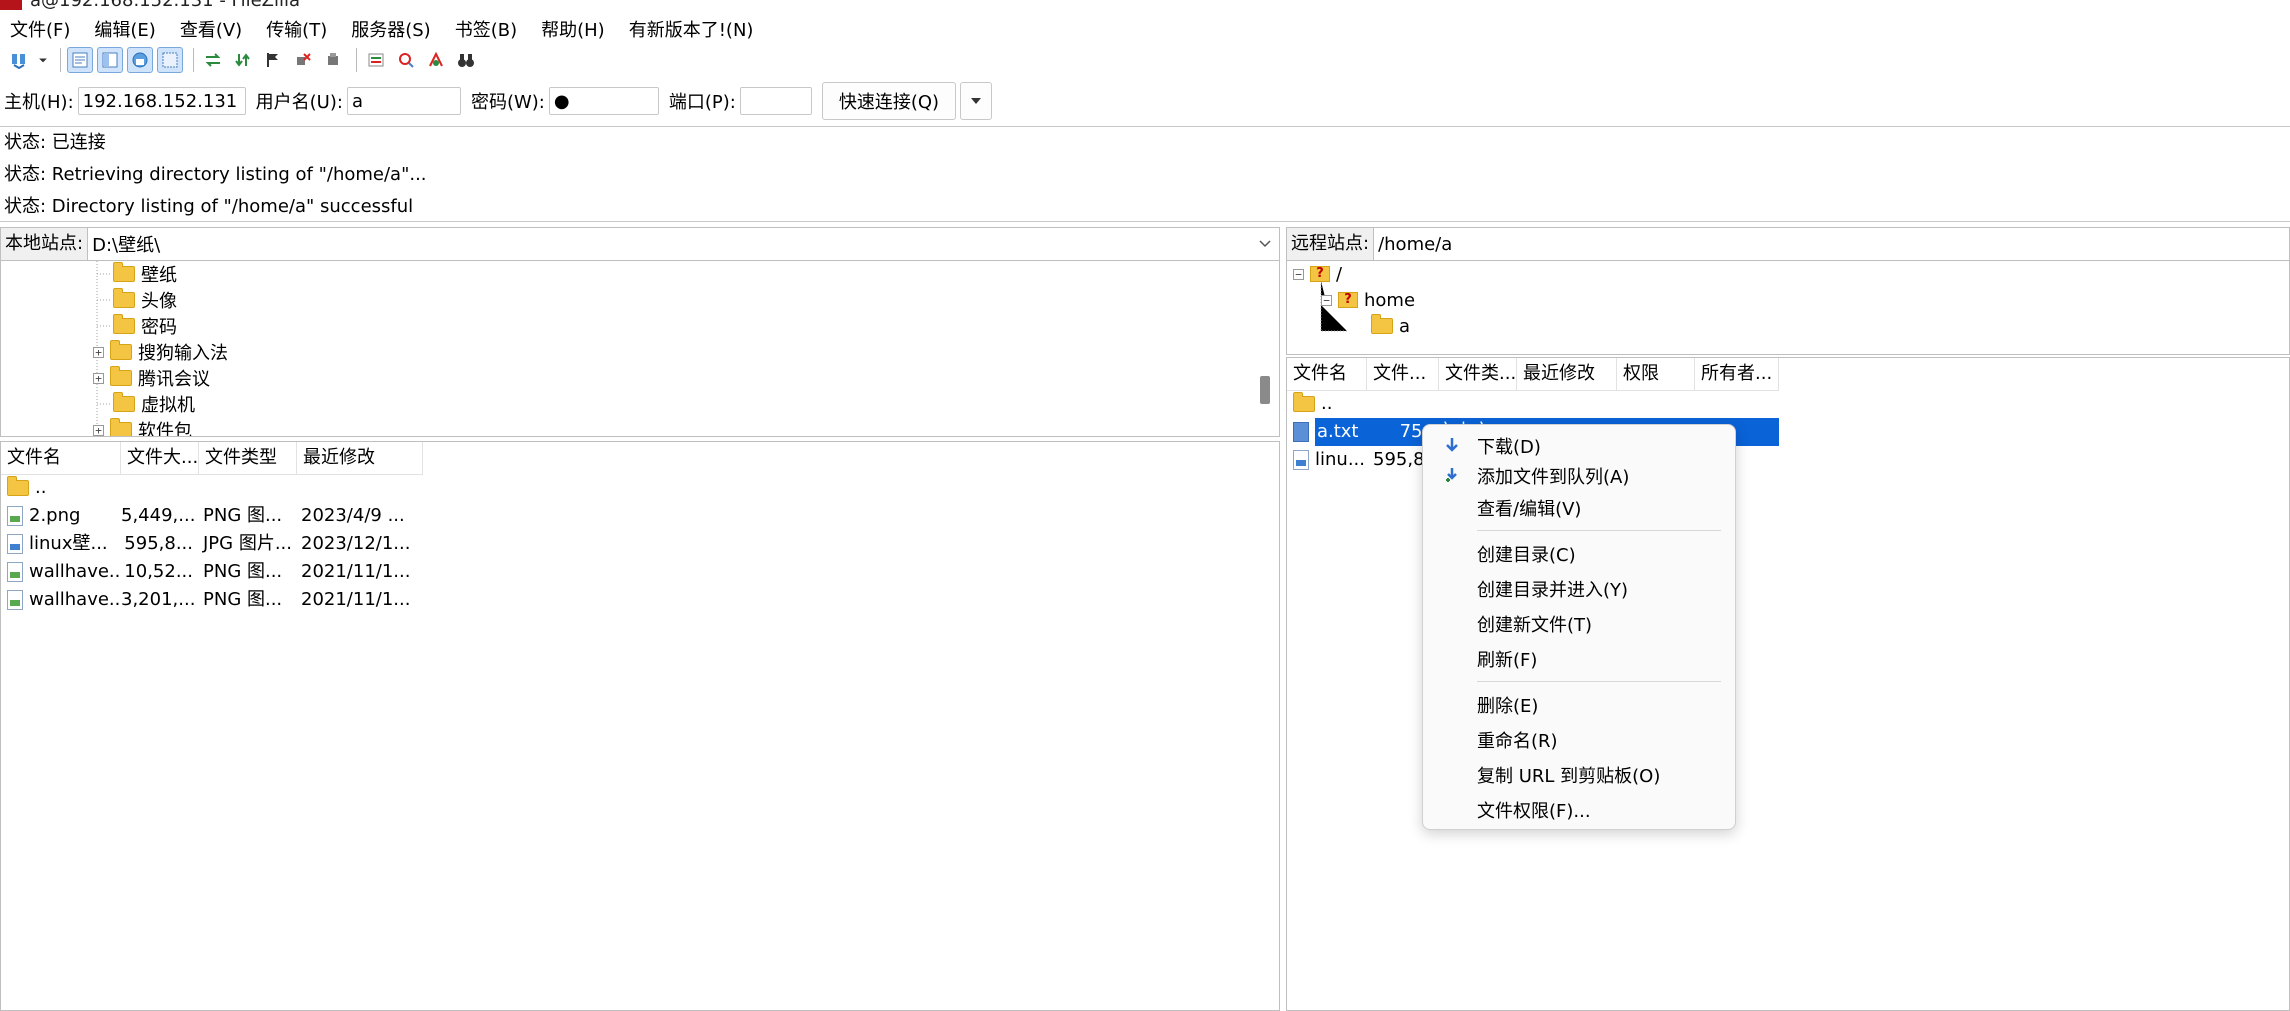 Image resolution: width=2290 pixels, height=1011 pixels. I want to click on quickconnect-history-button, so click(976, 101).